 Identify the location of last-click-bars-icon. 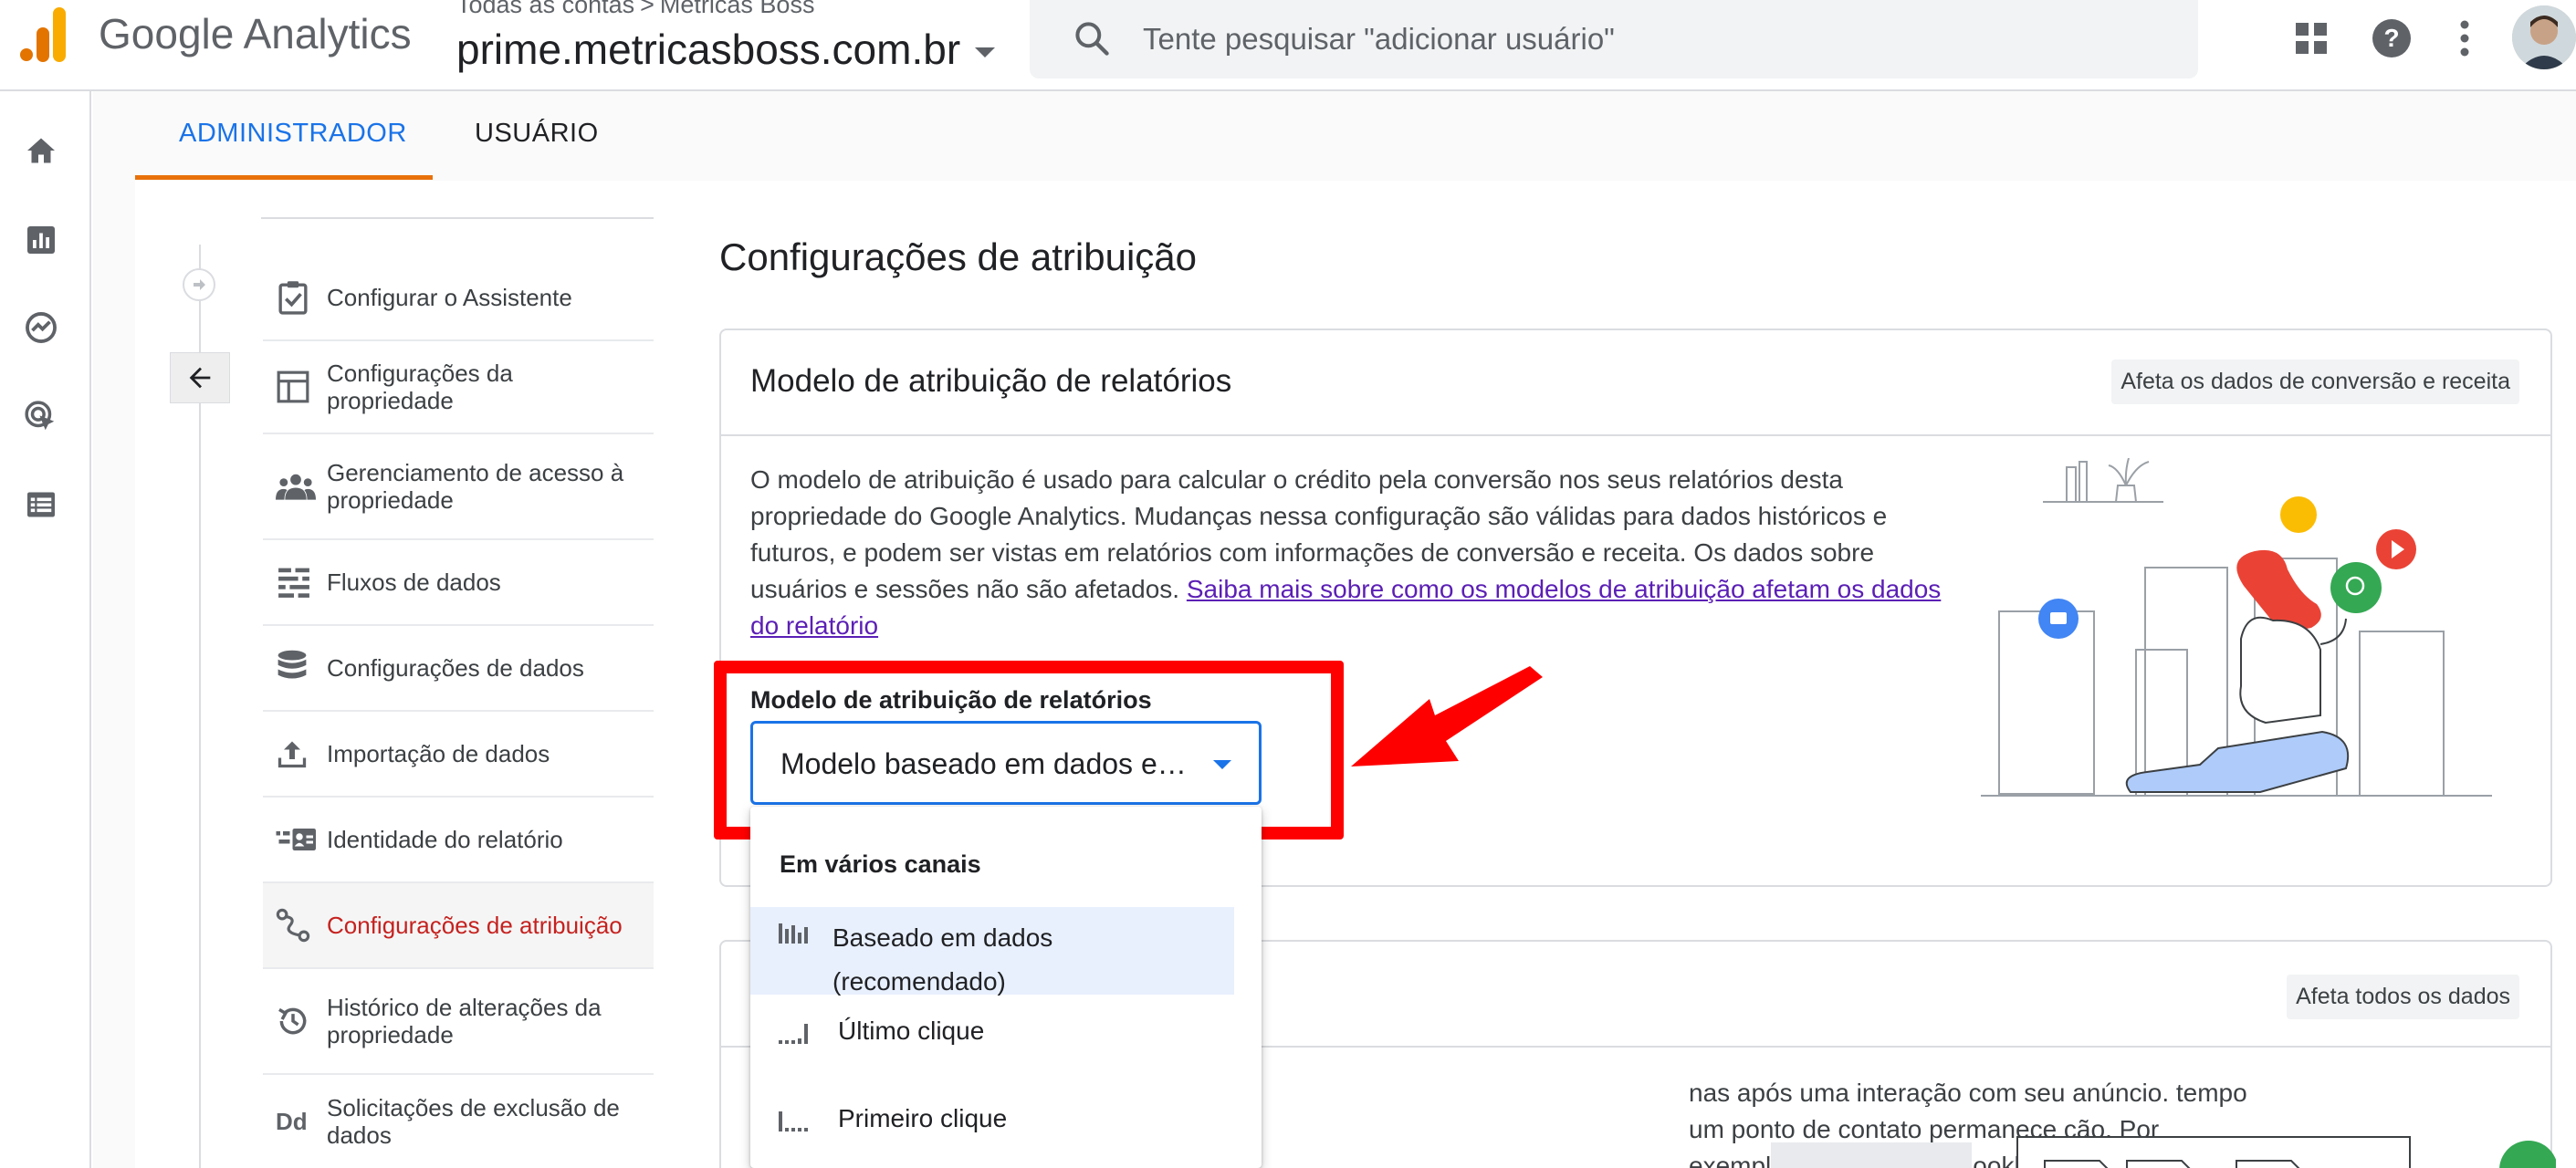
(794, 1034).